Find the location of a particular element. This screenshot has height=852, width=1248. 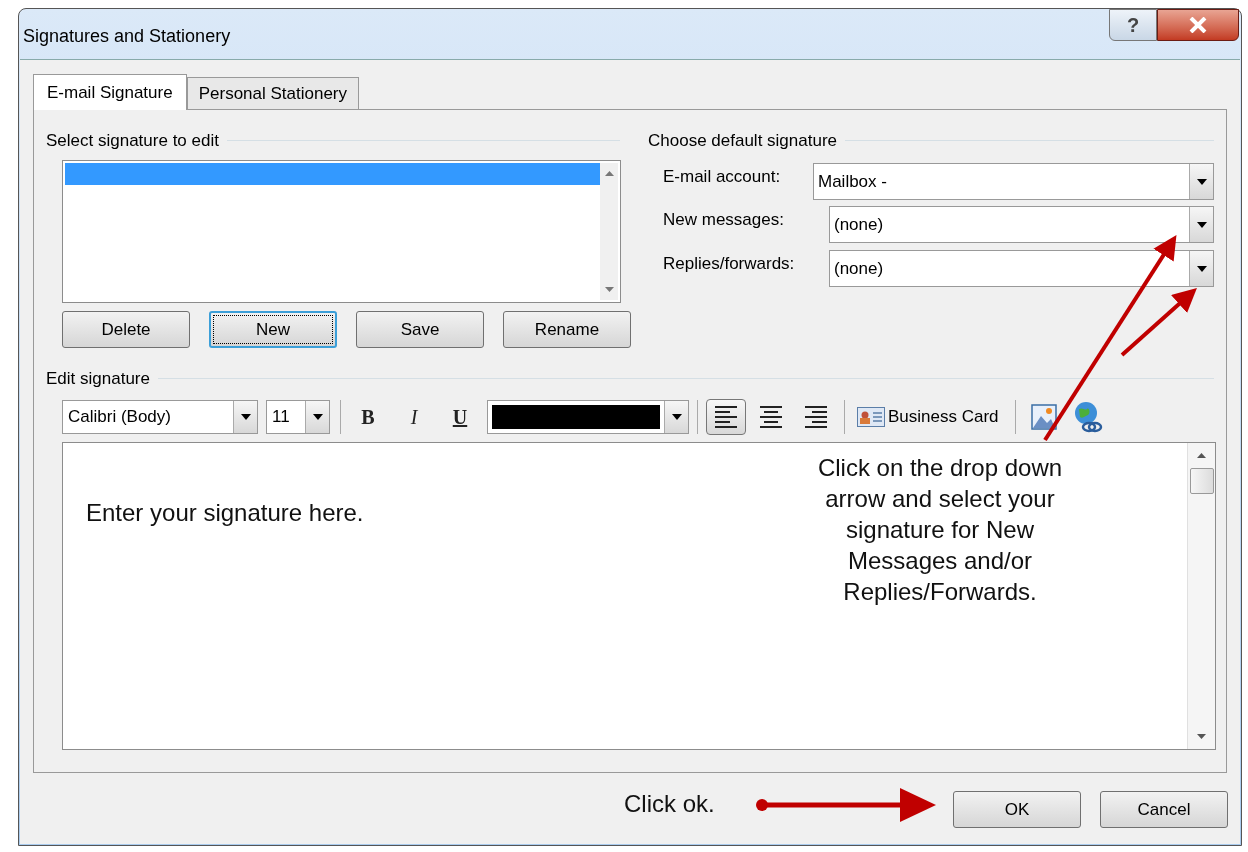

signature-button: Rename is located at coordinates (567, 329).